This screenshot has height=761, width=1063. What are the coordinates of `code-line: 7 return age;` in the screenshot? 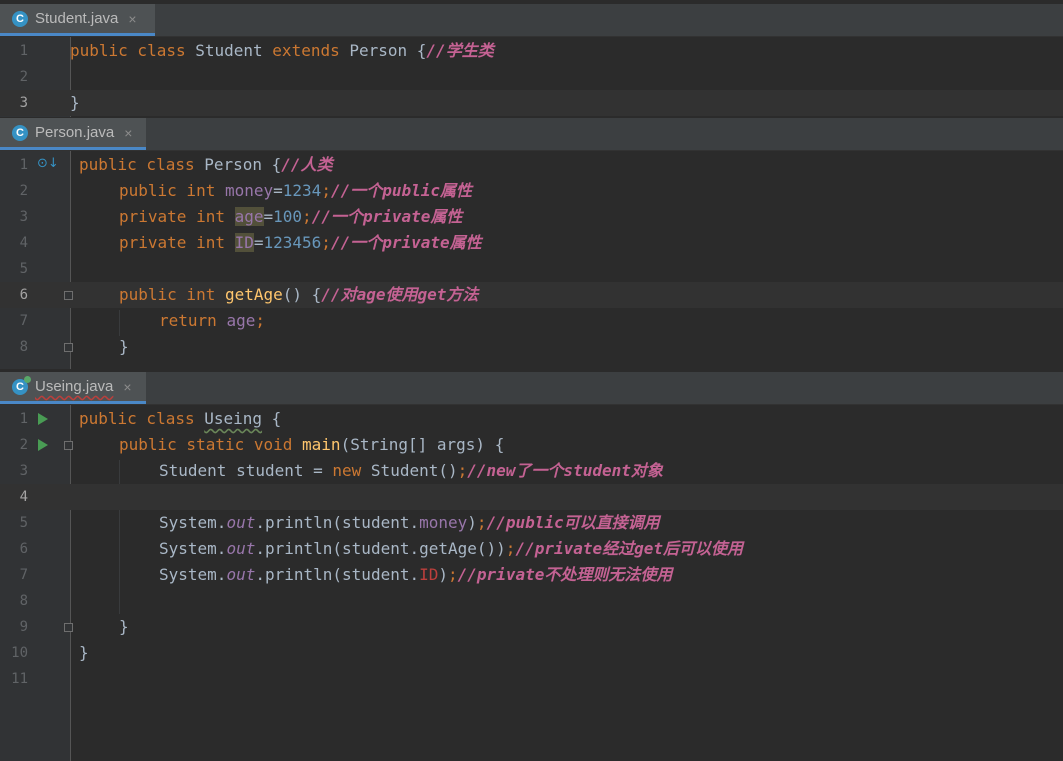 It's located at (531, 321).